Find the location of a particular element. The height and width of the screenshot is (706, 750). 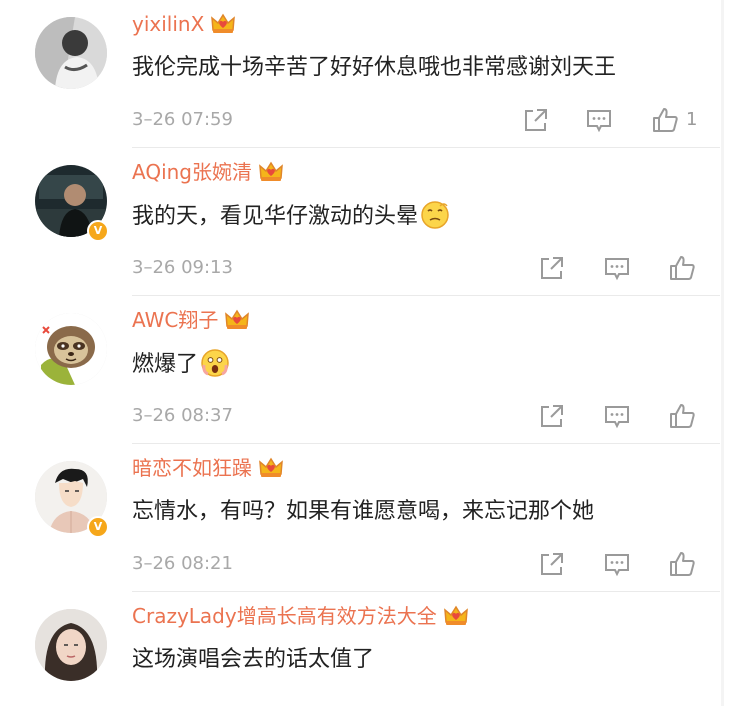

username: AWC翔子 is located at coordinates (191, 320).